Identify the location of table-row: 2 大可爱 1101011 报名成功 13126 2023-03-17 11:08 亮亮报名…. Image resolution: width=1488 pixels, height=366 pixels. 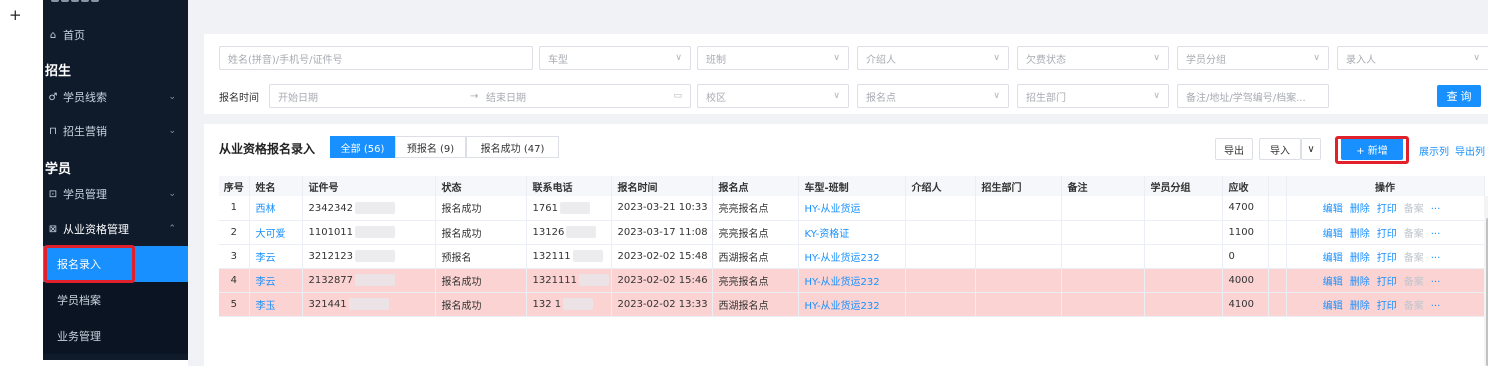
(852, 232).